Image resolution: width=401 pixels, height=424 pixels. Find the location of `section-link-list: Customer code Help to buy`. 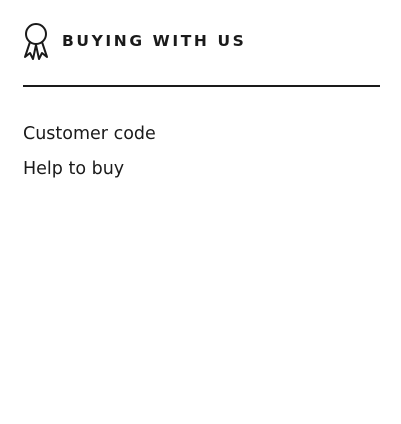

section-link-list: Customer code Help to buy is located at coordinates (89, 156).